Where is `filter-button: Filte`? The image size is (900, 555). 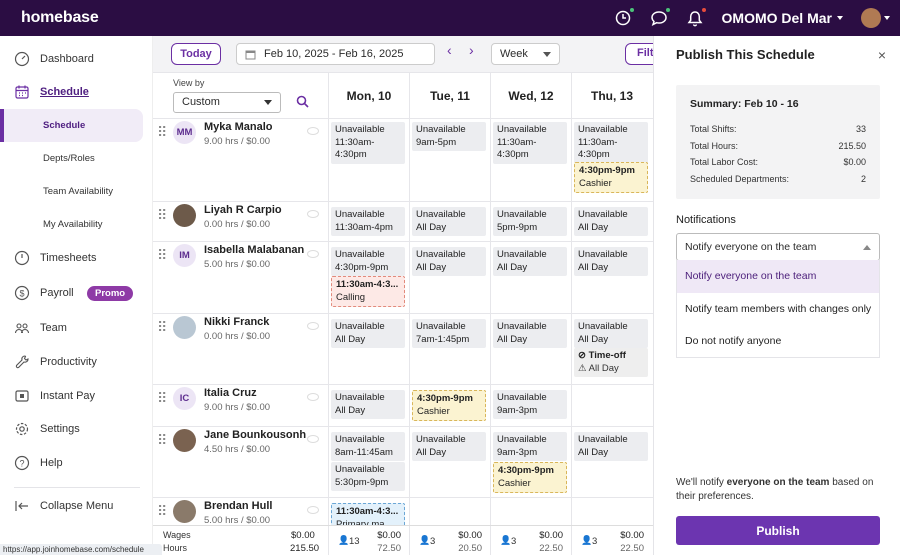
filter-button: Filte is located at coordinates (639, 54).